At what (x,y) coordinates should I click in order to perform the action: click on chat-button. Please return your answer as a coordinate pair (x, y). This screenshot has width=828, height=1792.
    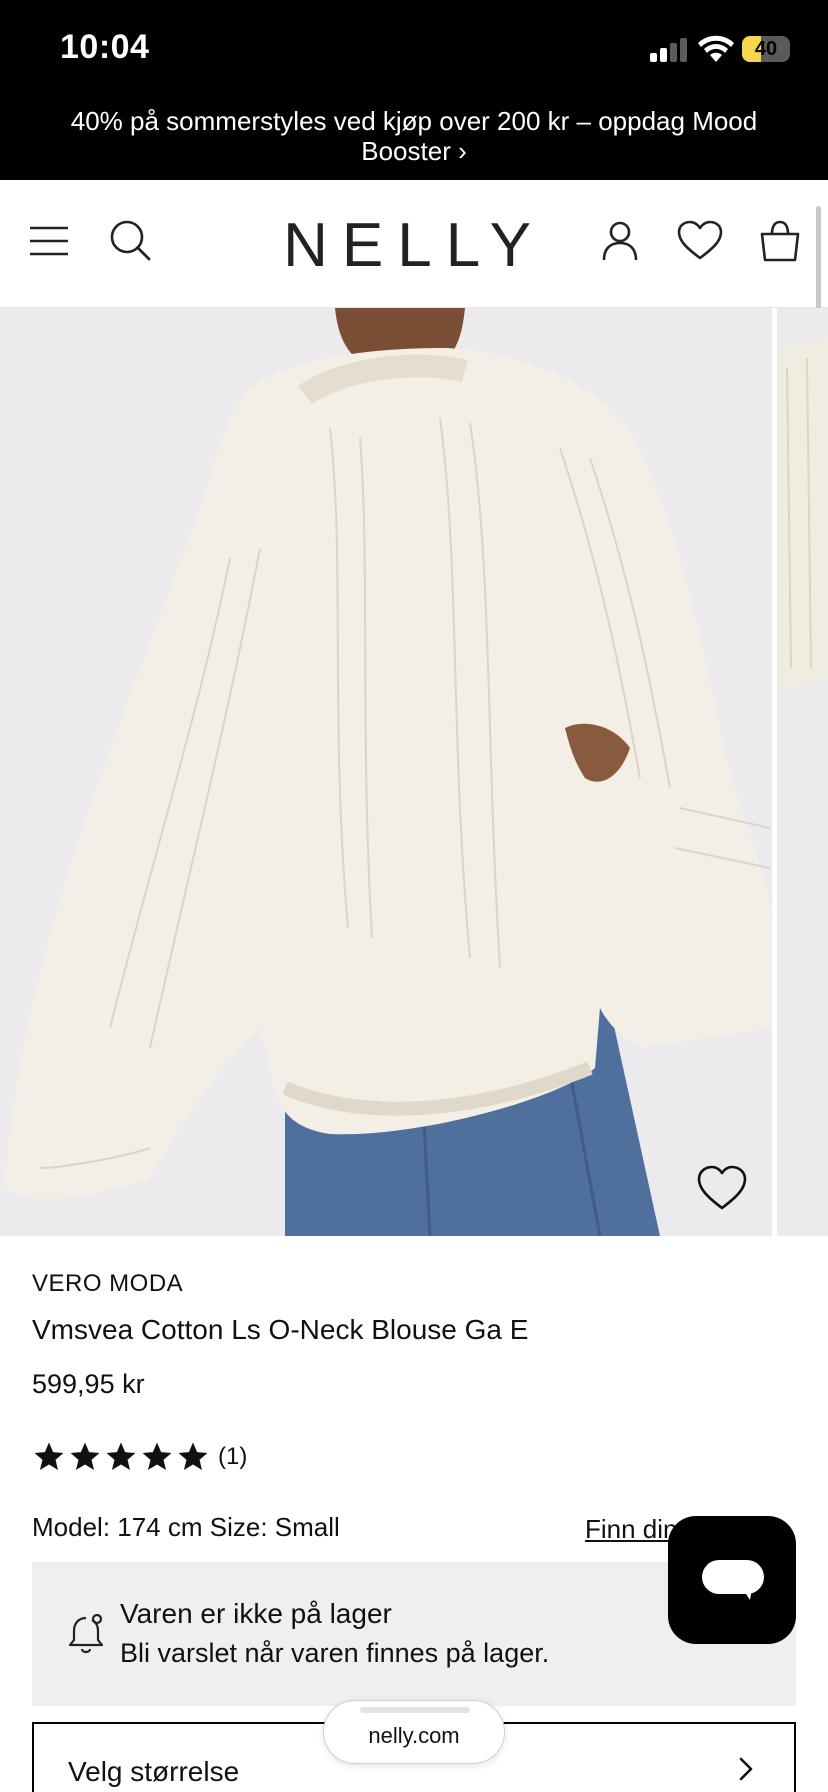
    Looking at the image, I should click on (732, 1580).